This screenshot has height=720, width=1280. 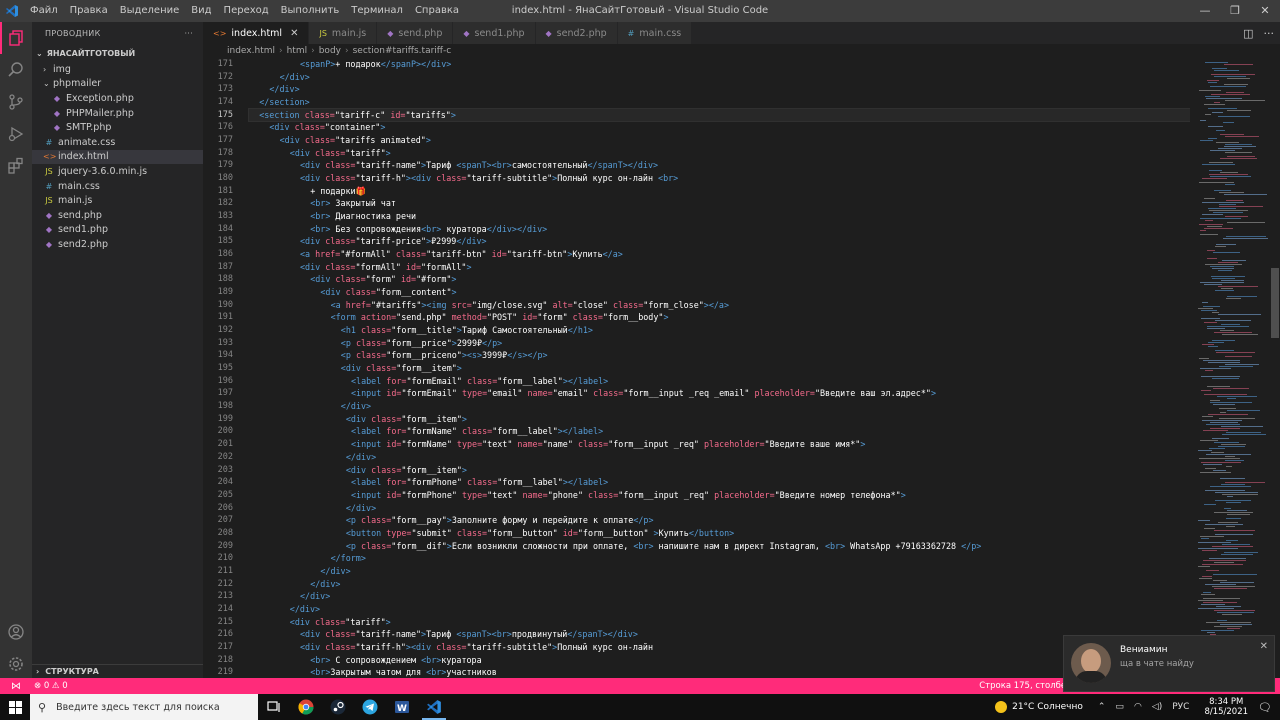 I want to click on file-item: ◆ send.php, so click(x=117, y=215).